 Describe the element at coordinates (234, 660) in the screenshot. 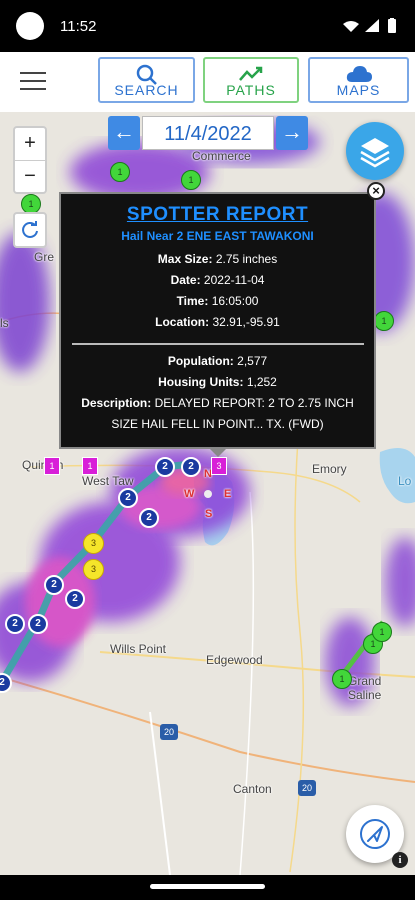

I see `place-edgewood: Edgewood` at that location.